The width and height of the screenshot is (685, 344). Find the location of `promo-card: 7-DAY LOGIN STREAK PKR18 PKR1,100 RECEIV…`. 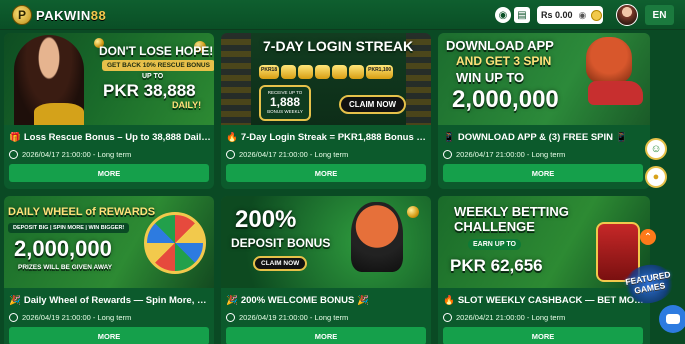

promo-card: 7-DAY LOGIN STREAK PKR18 PKR1,100 RECEIV… is located at coordinates (326, 111).